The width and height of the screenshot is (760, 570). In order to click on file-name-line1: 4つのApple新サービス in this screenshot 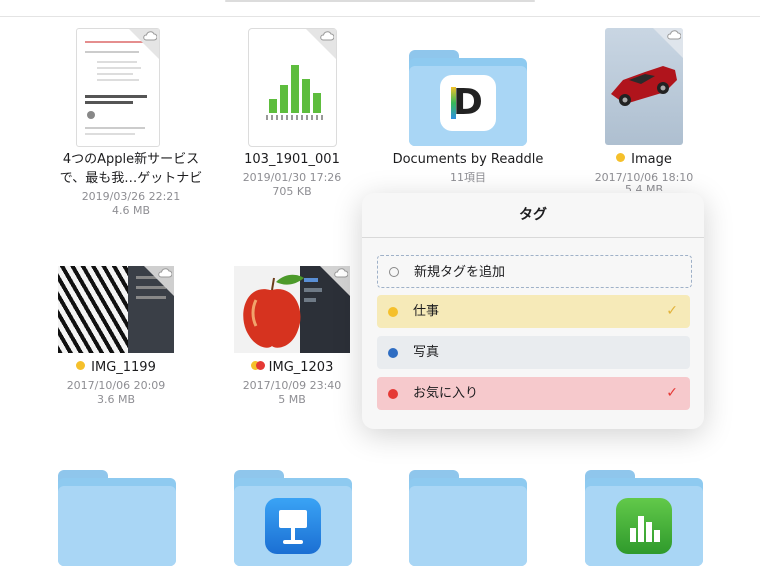, I will do `click(131, 159)`.